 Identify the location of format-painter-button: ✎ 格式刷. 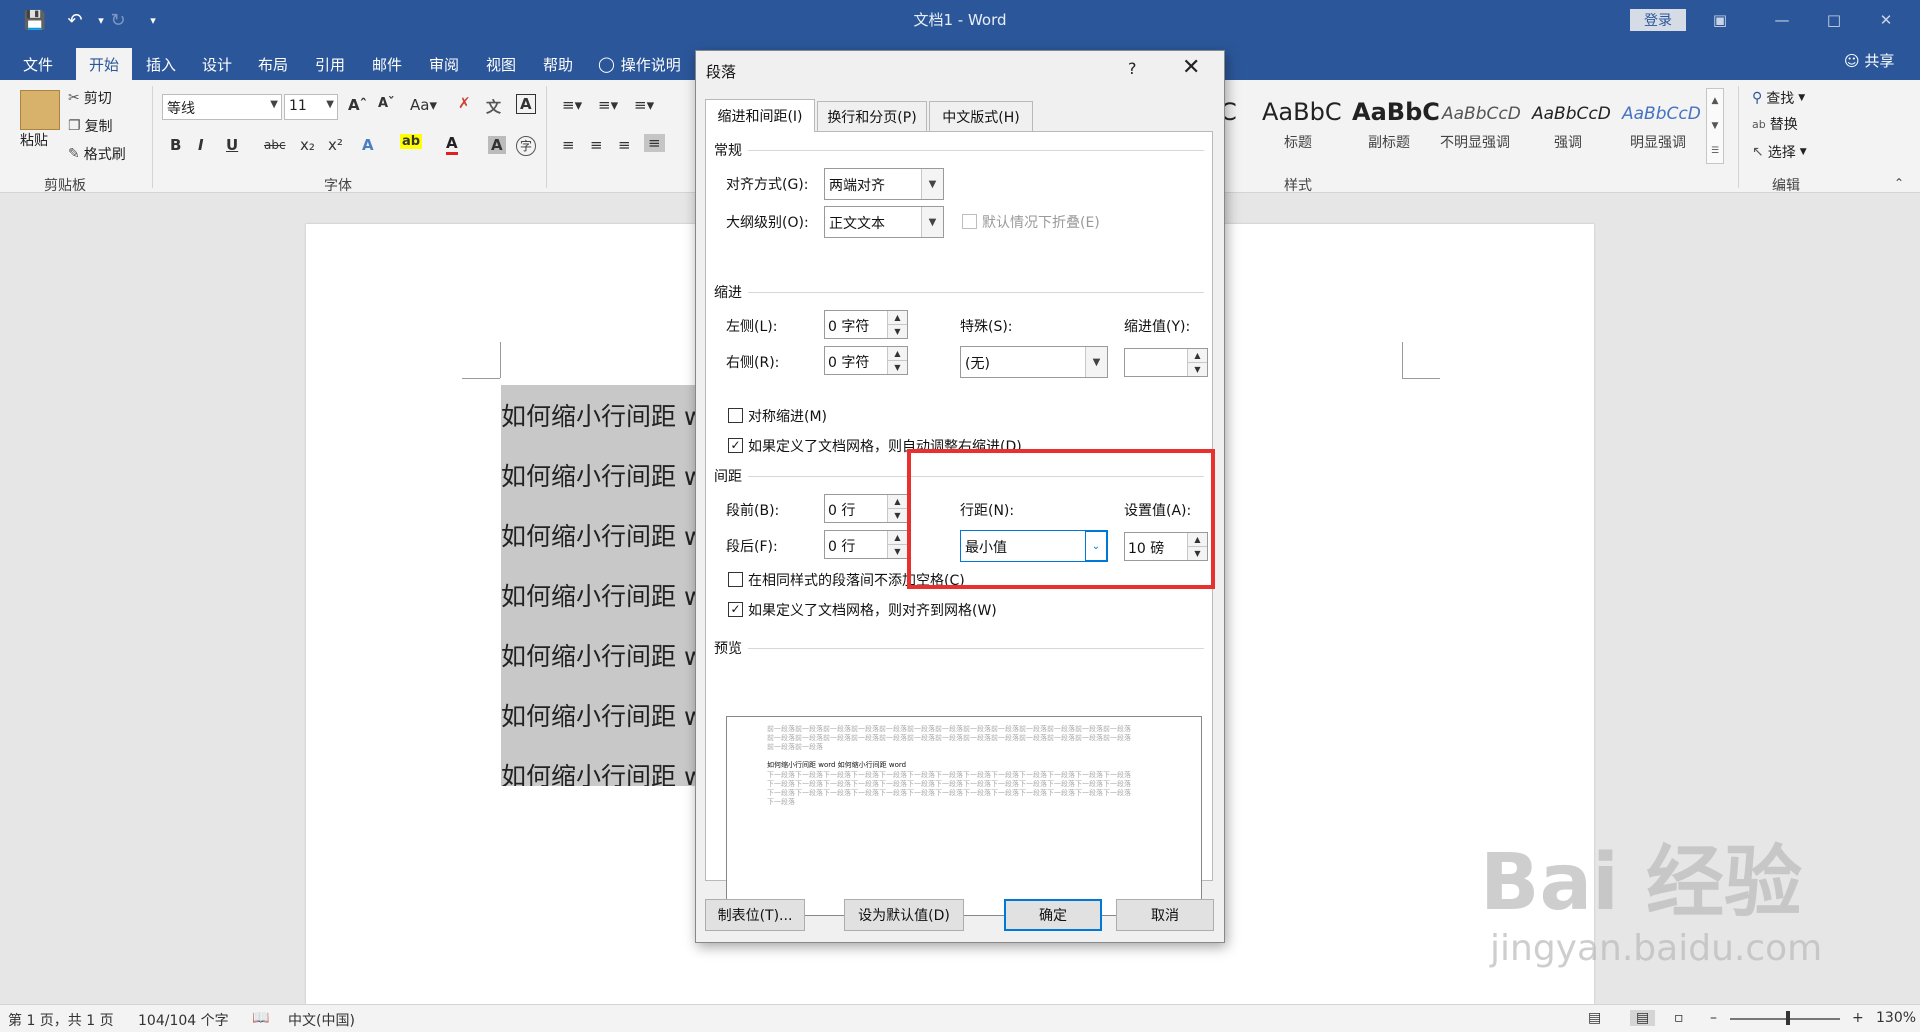
(97, 154).